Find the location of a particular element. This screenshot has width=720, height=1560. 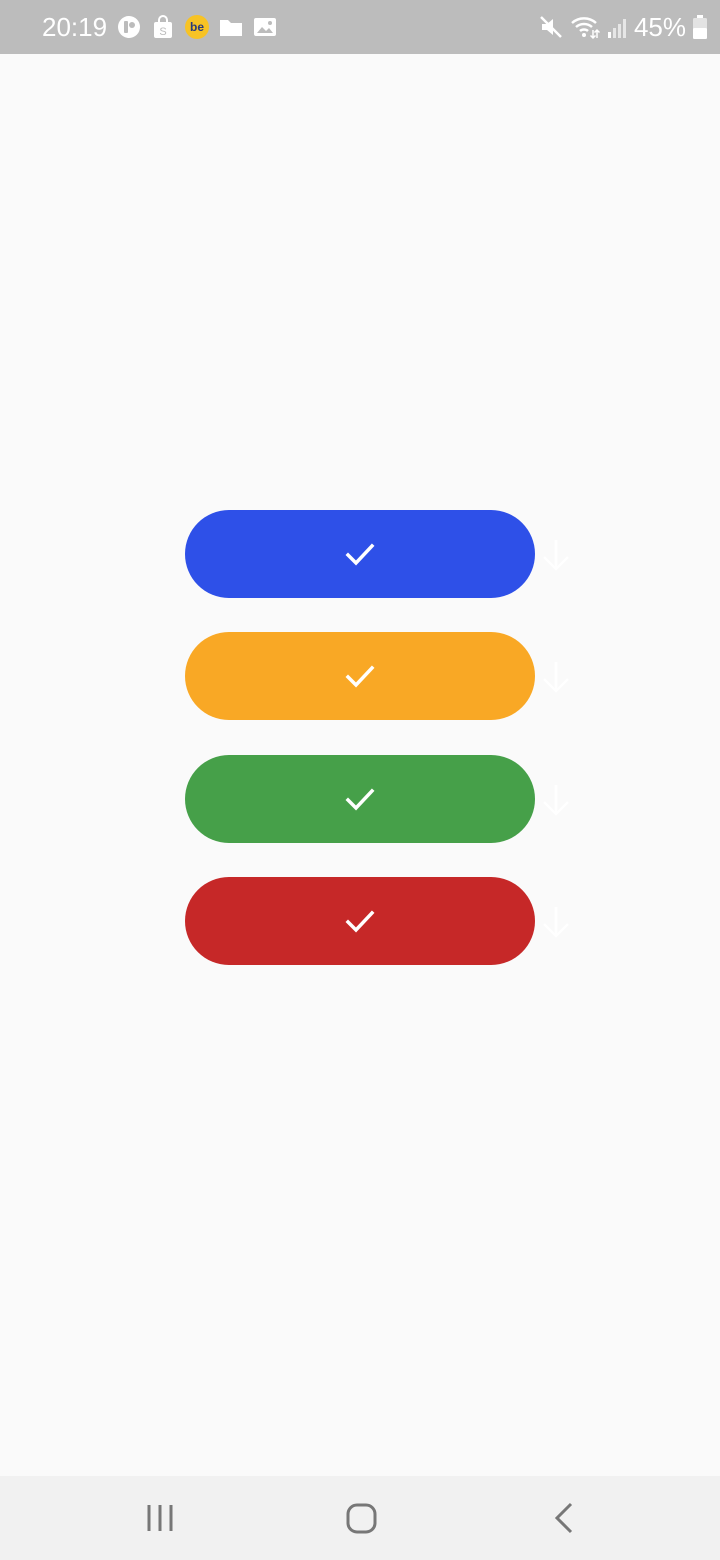

button-row-red is located at coordinates (385, 921).